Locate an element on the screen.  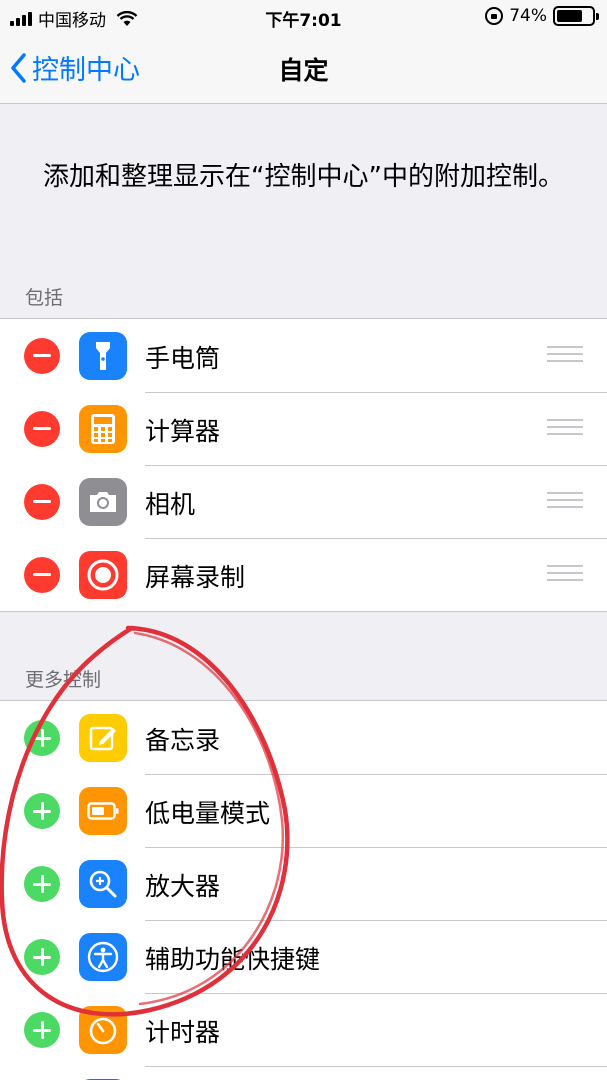
list-item: 相机 is located at coordinates (303, 501).